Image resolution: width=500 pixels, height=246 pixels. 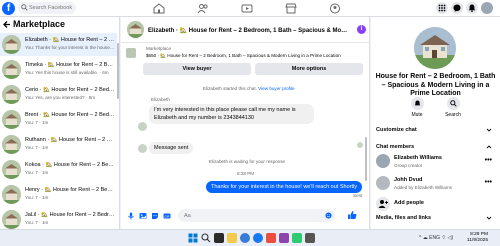 What do you see at coordinates (436, 203) in the screenshot?
I see `add-people-row: Add people` at bounding box center [436, 203].